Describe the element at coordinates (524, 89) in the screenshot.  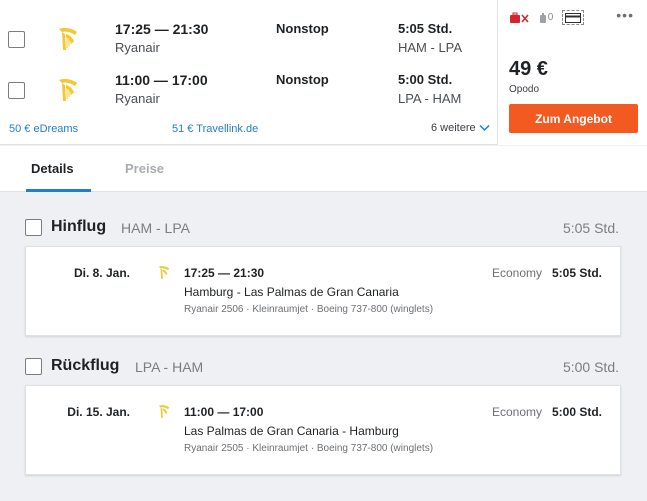
I see `vendor-name: Opodo` at that location.